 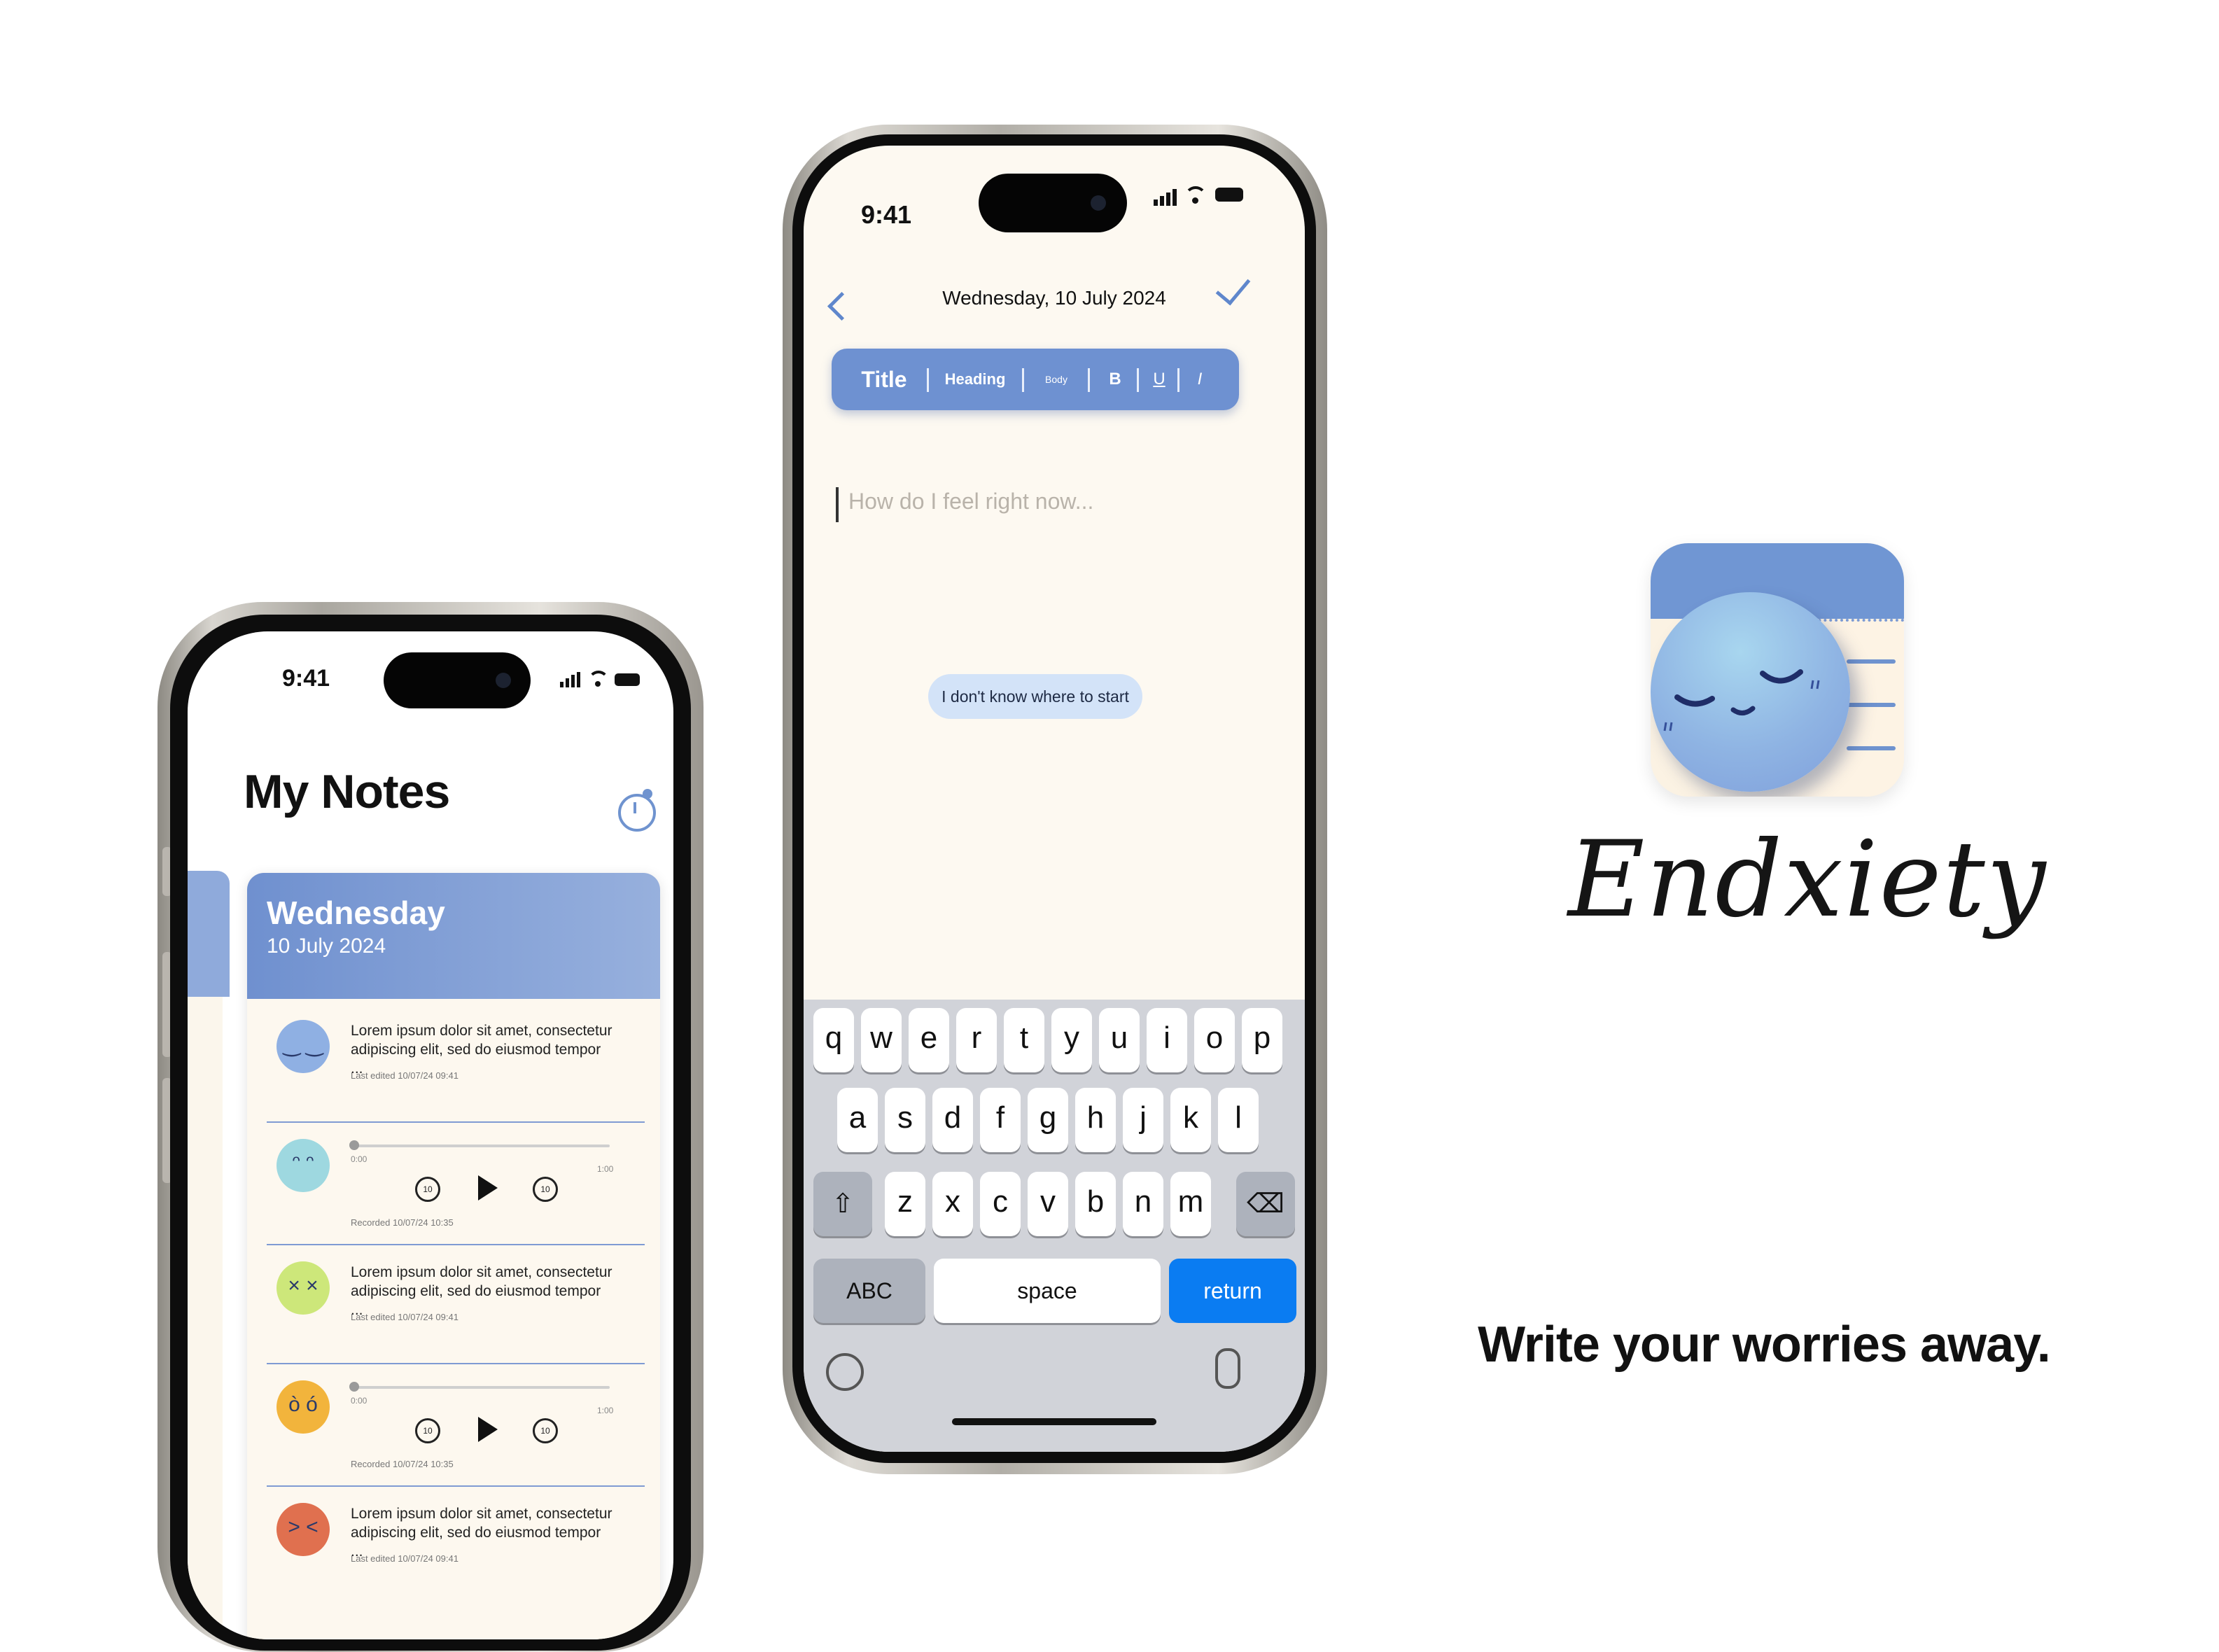 I want to click on space-key: space, so click(x=1047, y=1291).